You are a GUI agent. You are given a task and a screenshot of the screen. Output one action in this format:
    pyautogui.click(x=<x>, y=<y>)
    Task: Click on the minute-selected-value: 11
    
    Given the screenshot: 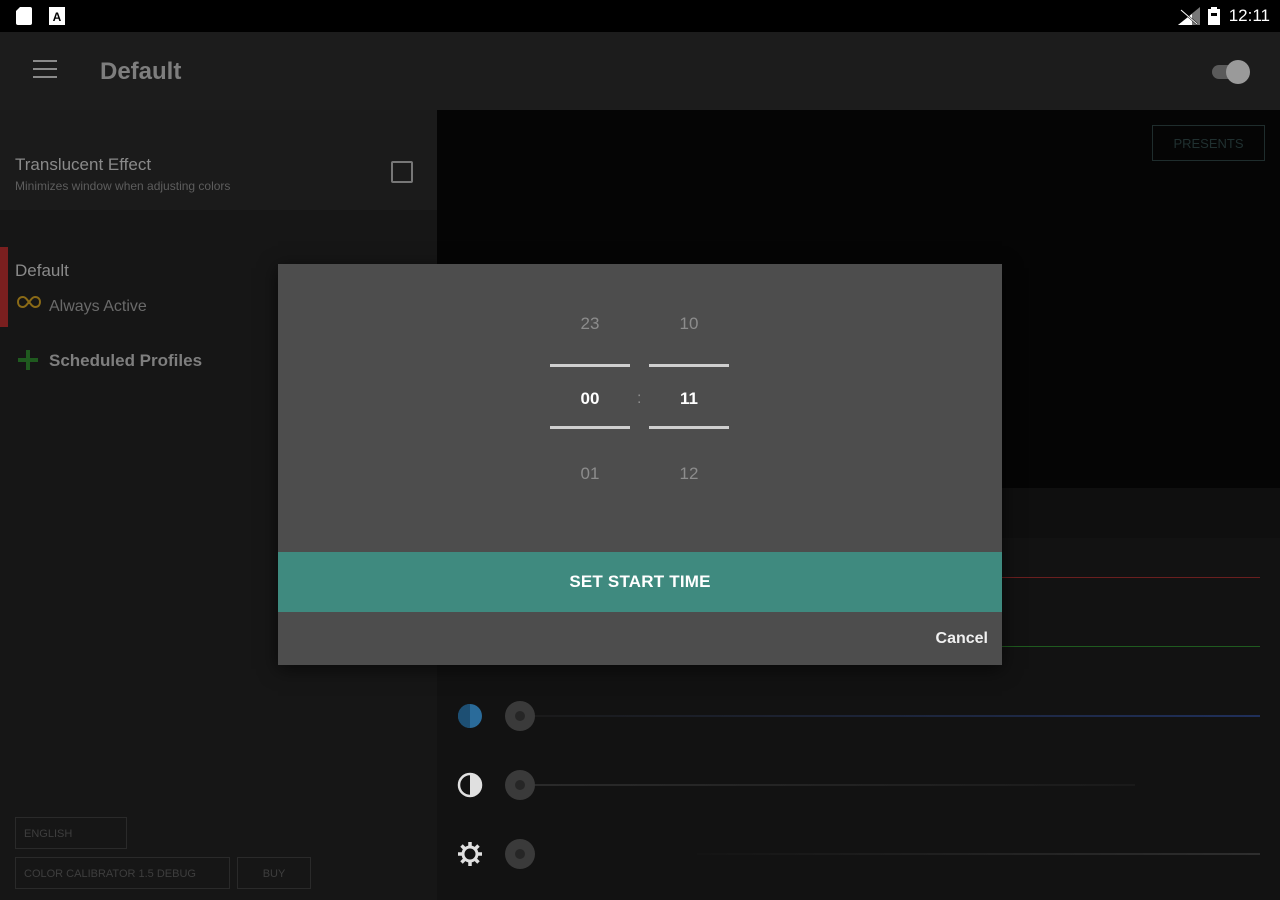 What is the action you would take?
    pyautogui.click(x=689, y=398)
    